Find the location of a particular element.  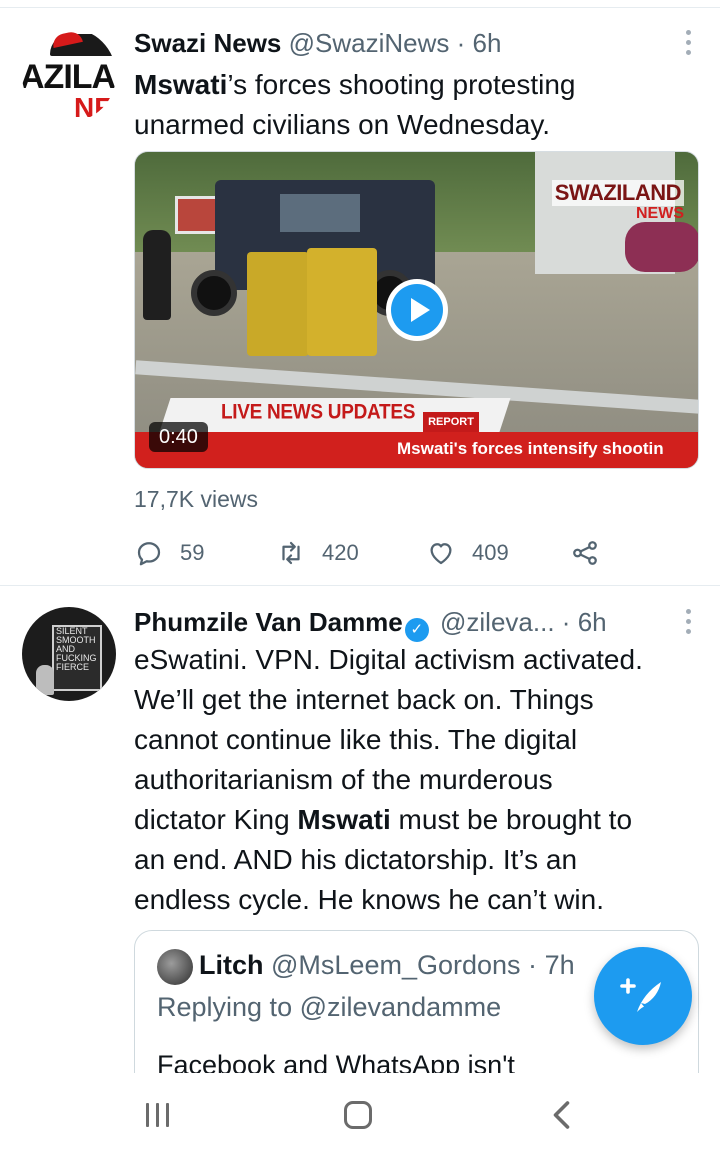

news-ticker-text: Mswati's forces intensify shootin is located at coordinates (530, 448).